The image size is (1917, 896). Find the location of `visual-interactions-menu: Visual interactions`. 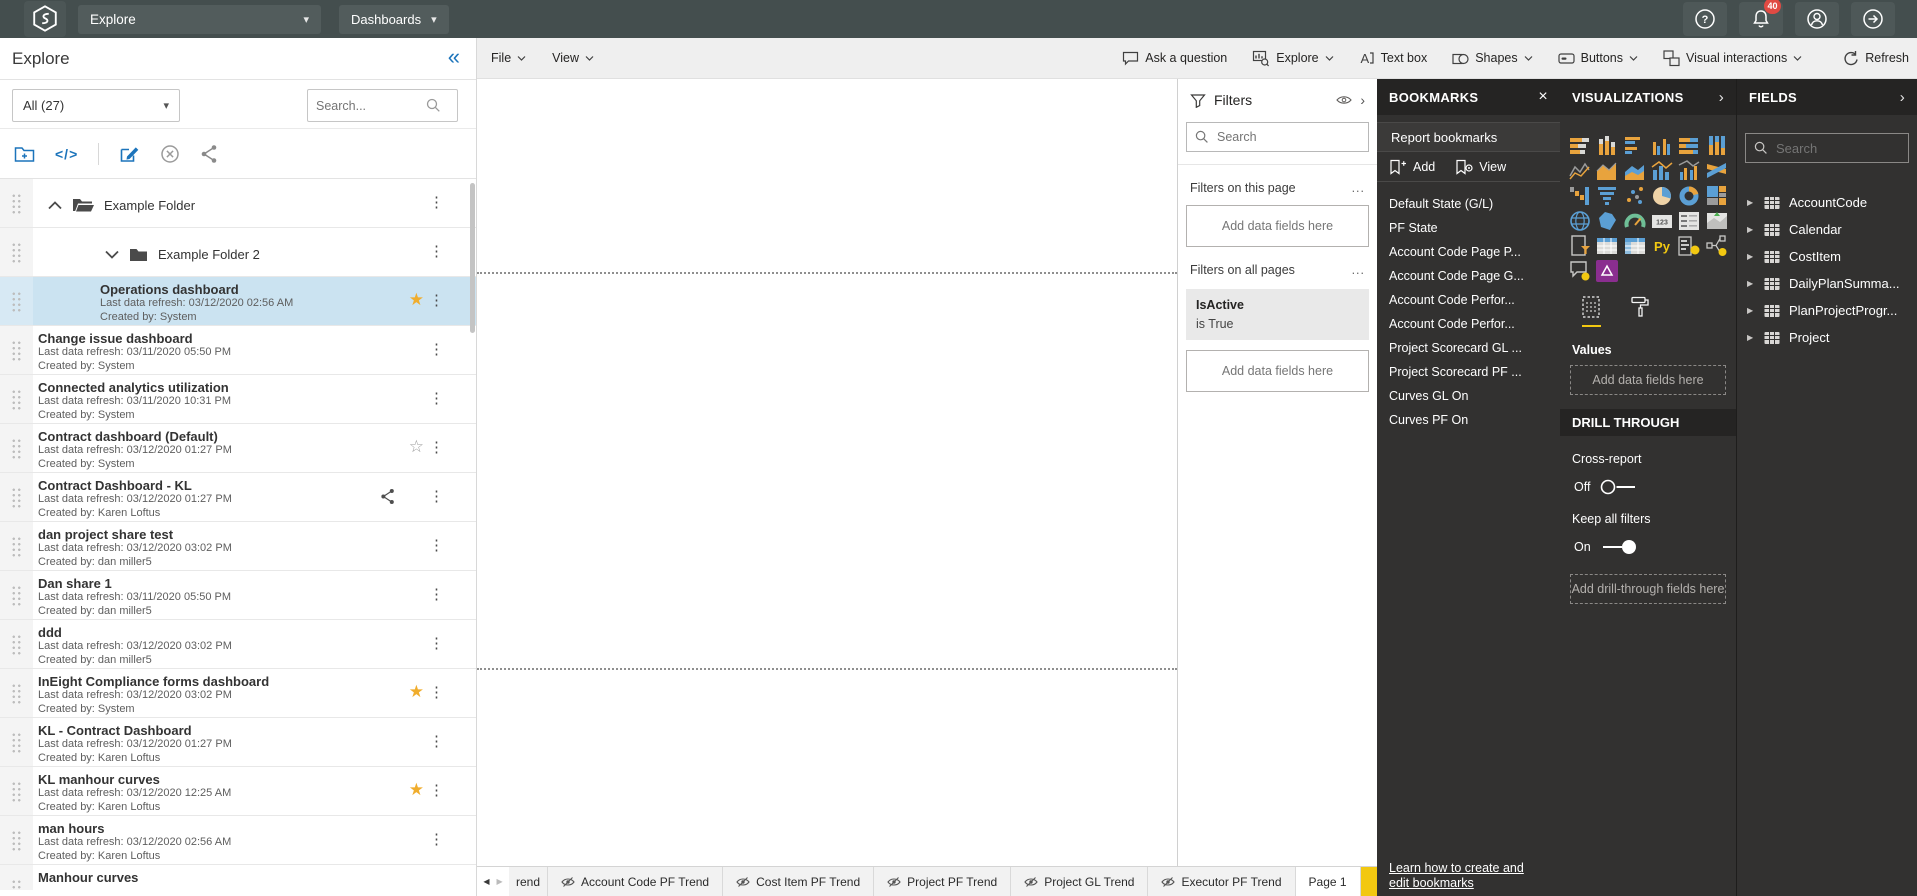

visual-interactions-menu: Visual interactions is located at coordinates (1732, 58).